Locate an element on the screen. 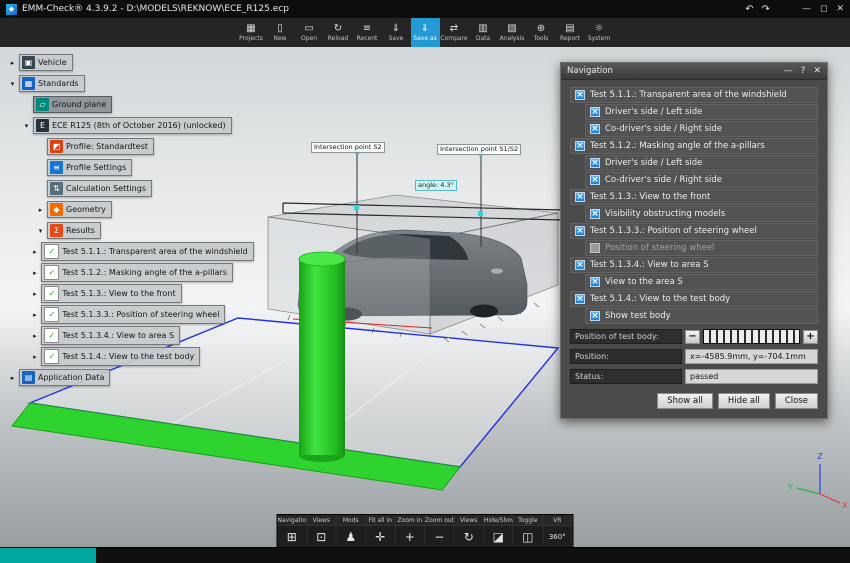 The image size is (850, 563). tree-item-pill: Σ Results is located at coordinates (74, 230).